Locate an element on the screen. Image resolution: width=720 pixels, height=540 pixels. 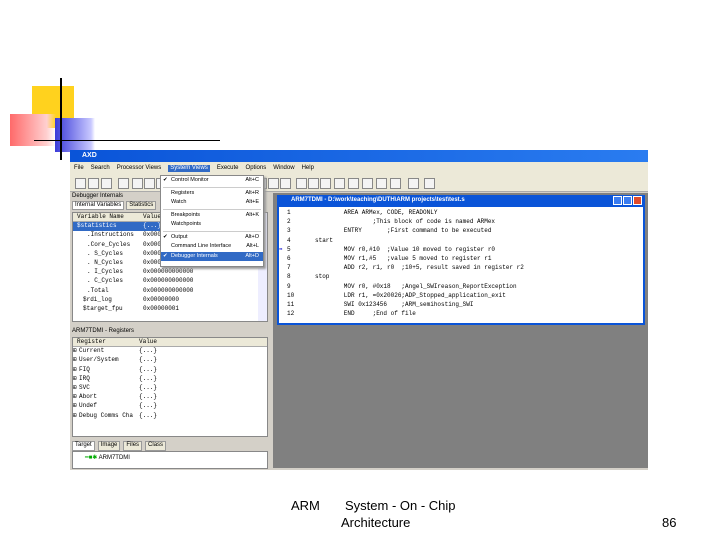
tab: Class is located at coordinates (156, 446).